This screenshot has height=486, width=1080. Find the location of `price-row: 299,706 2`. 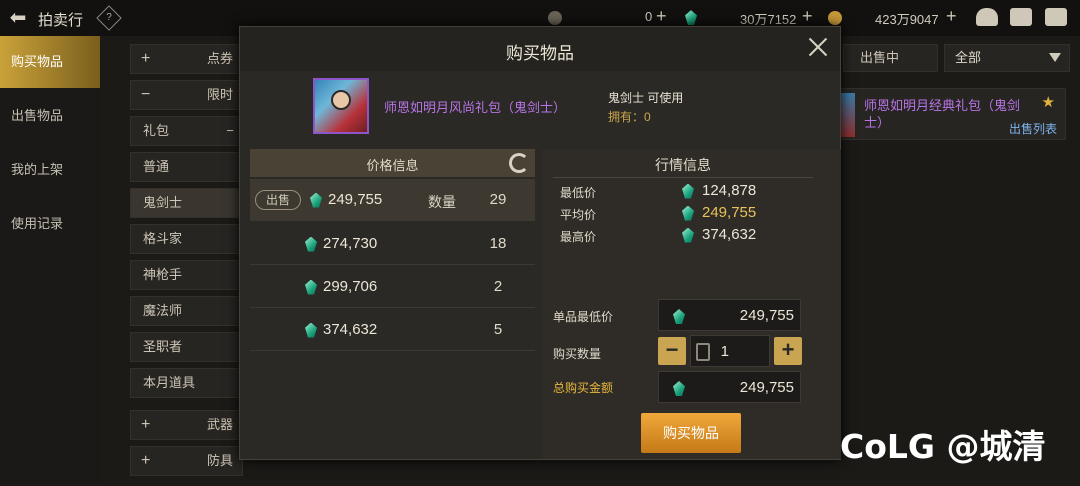

price-row: 299,706 2 is located at coordinates (392, 287).